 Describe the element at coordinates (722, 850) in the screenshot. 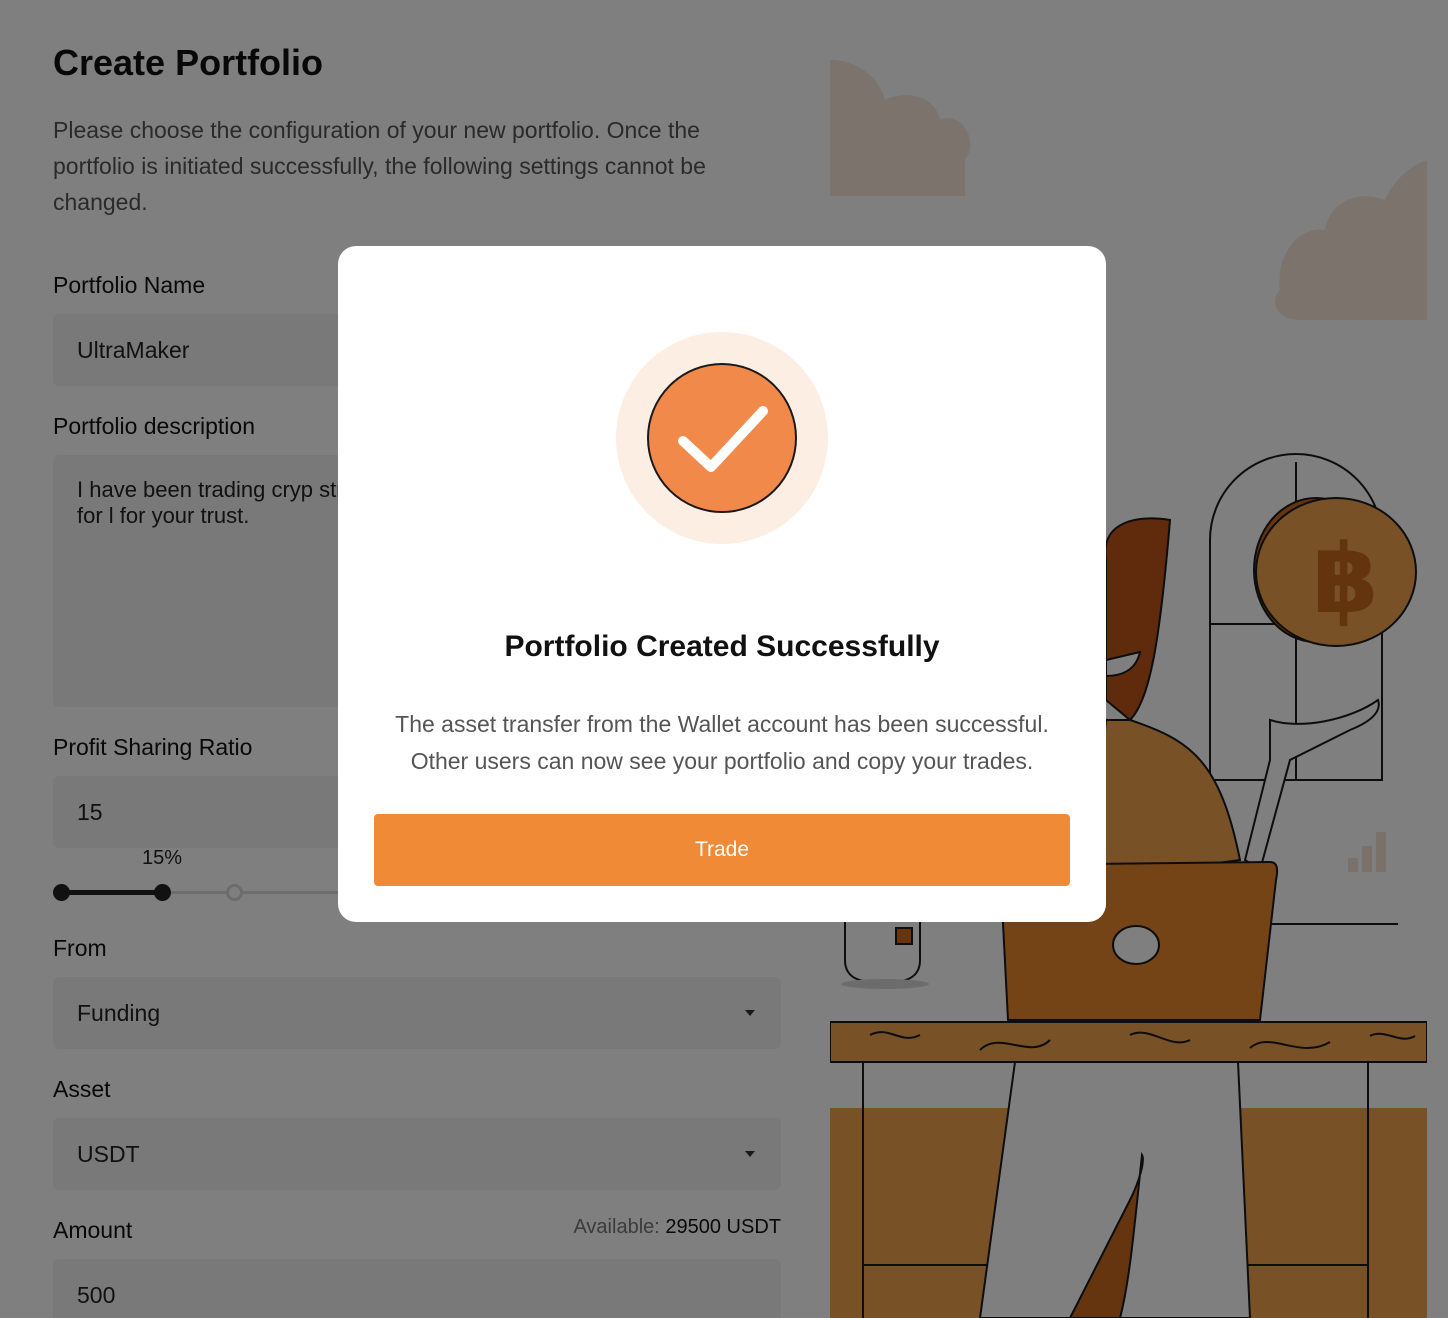

I see `trade-button: Trade` at that location.